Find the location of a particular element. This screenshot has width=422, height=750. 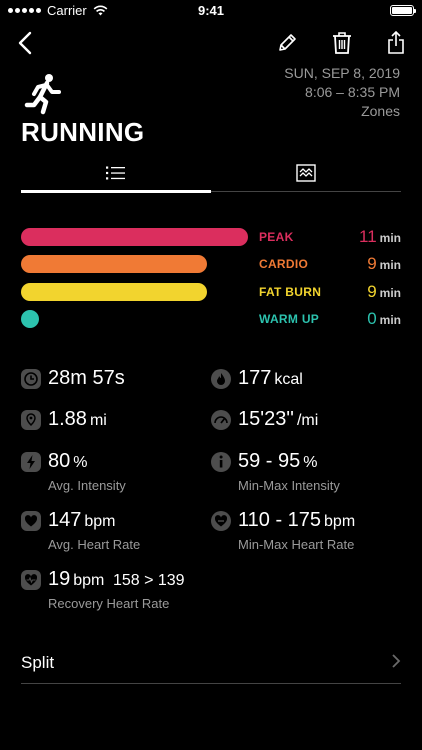

zone-value: 11 min is located at coordinates (380, 237).